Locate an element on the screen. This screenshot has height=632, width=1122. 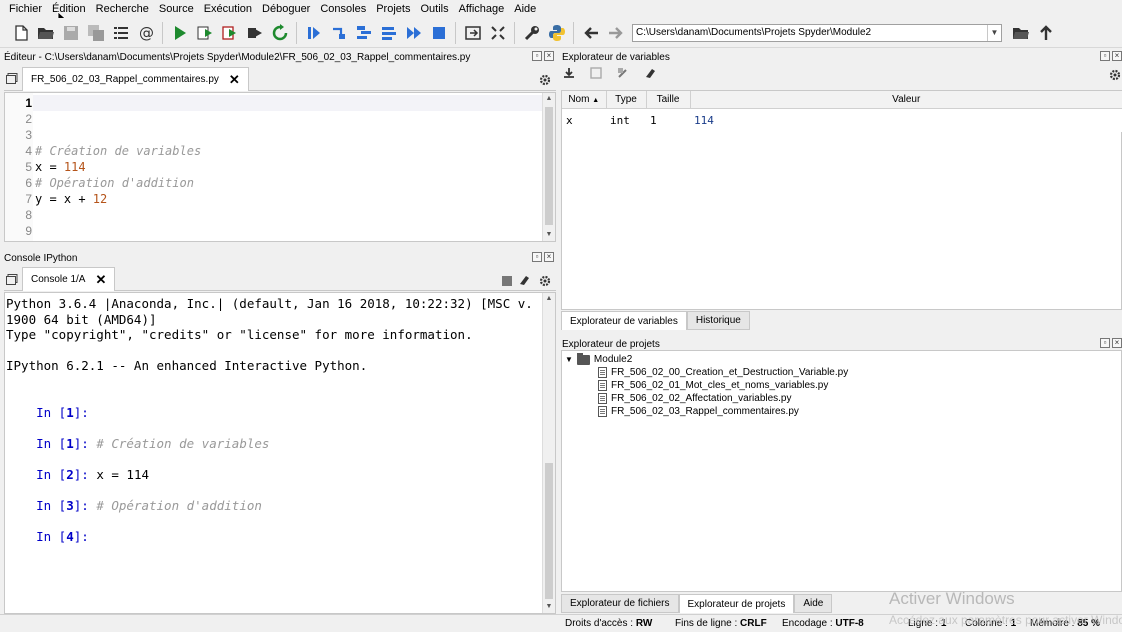
console-prompt: In [4]: is located at coordinates (51, 528).